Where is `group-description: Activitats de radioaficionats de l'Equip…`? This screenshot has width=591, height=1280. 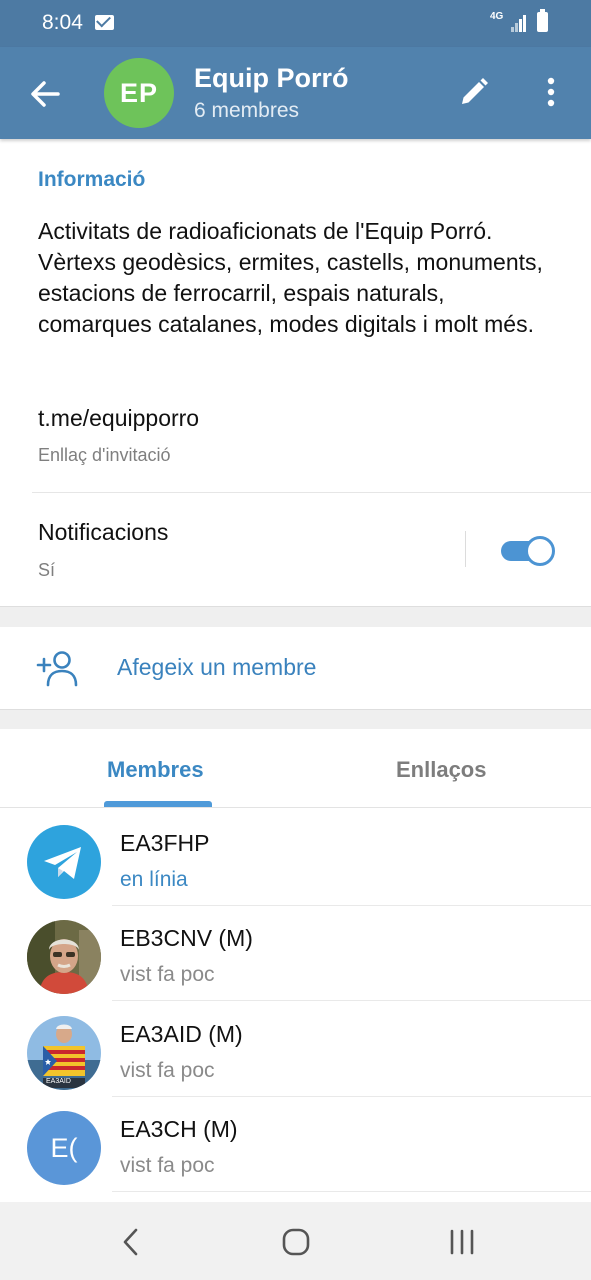
group-description: Activitats de radioaficionats de l'Equip… is located at coordinates (290, 277).